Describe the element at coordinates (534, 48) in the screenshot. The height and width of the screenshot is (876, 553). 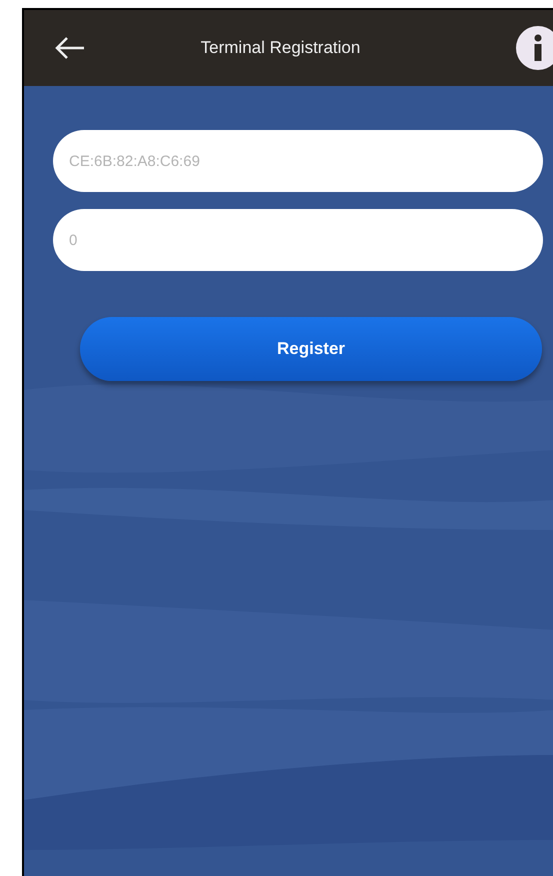
I see `info-button` at that location.